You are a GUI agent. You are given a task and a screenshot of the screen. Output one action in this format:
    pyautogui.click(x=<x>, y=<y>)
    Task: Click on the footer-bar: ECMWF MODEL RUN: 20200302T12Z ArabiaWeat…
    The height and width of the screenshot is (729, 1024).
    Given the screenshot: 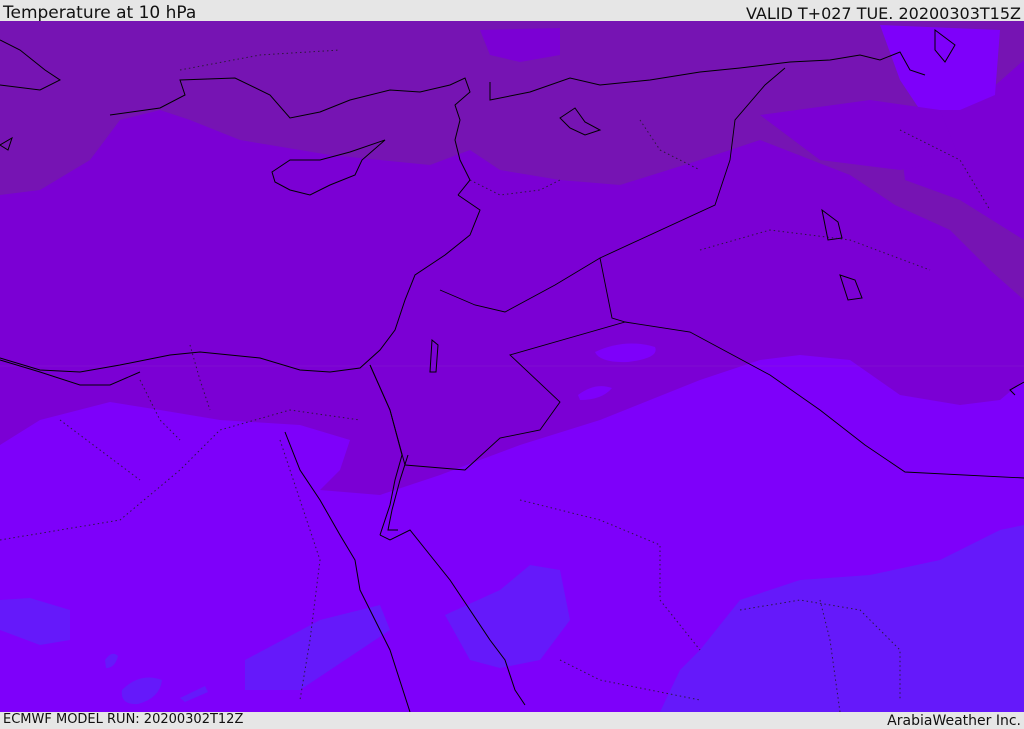 What is the action you would take?
    pyautogui.click(x=512, y=720)
    